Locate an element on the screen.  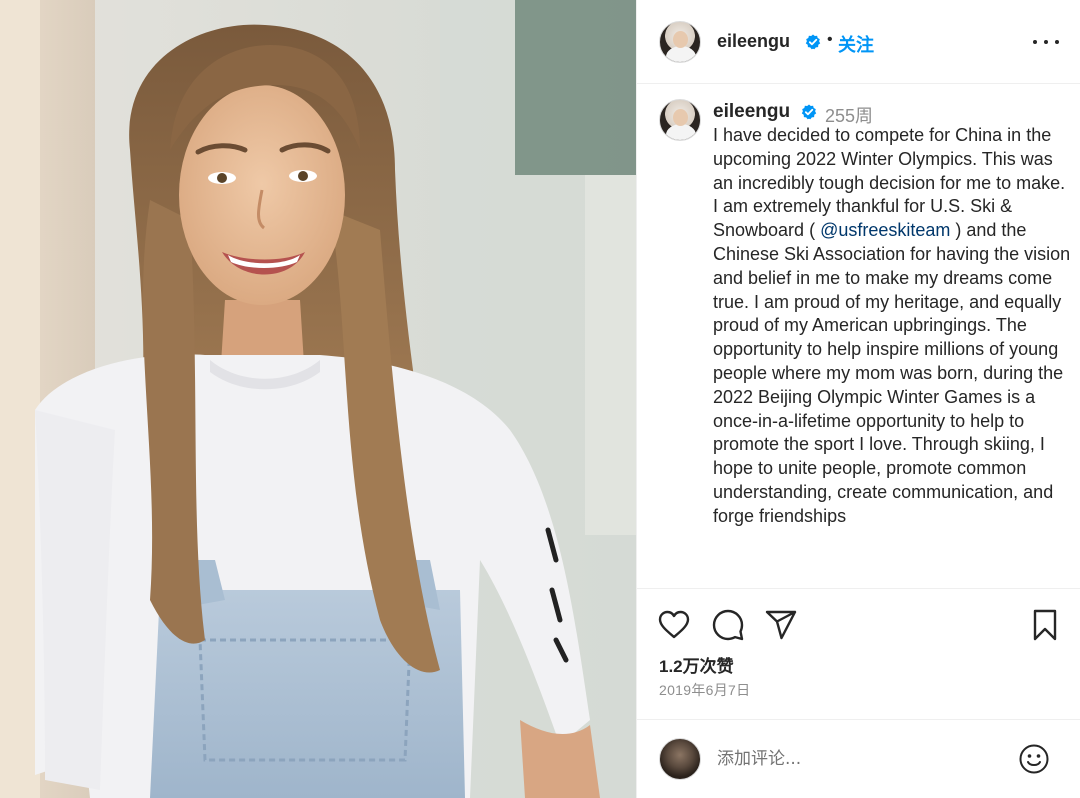
comment-bar is located at coordinates (858, 758).